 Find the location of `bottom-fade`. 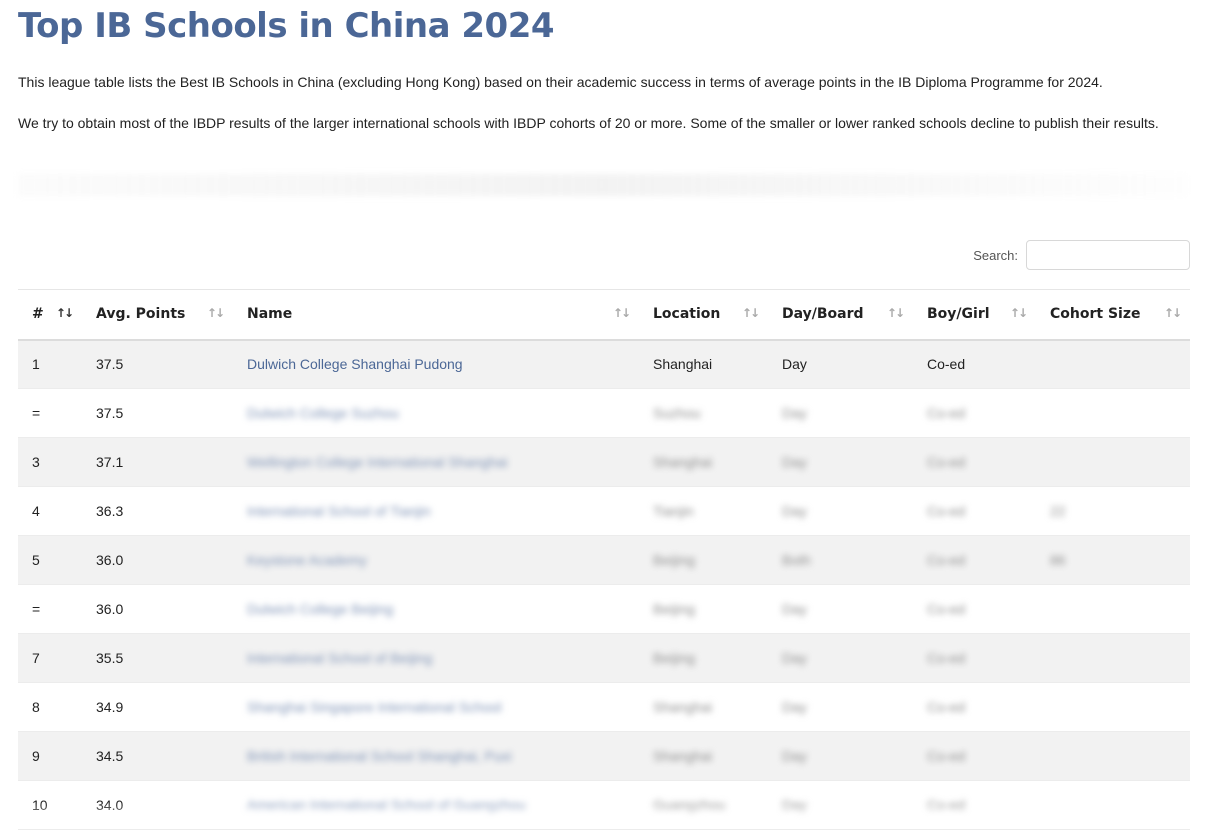

bottom-fade is located at coordinates (602, 812).